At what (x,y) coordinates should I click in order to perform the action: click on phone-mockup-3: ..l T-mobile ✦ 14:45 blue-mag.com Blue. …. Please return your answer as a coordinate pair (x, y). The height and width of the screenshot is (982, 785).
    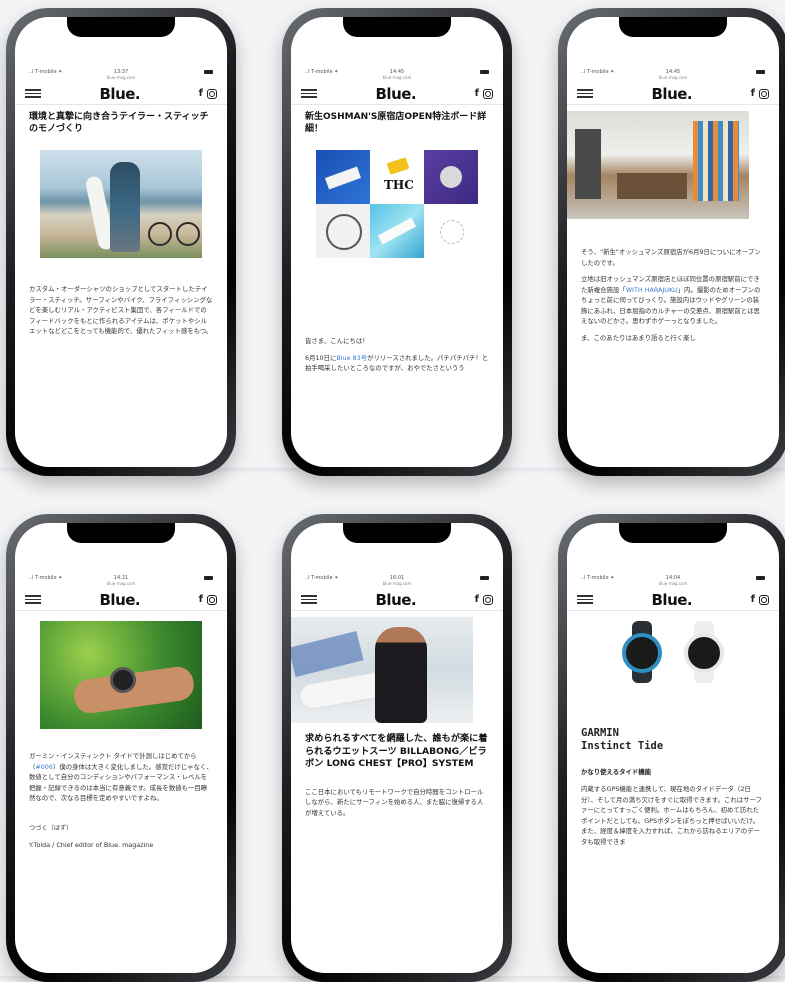
    Looking at the image, I should click on (671, 242).